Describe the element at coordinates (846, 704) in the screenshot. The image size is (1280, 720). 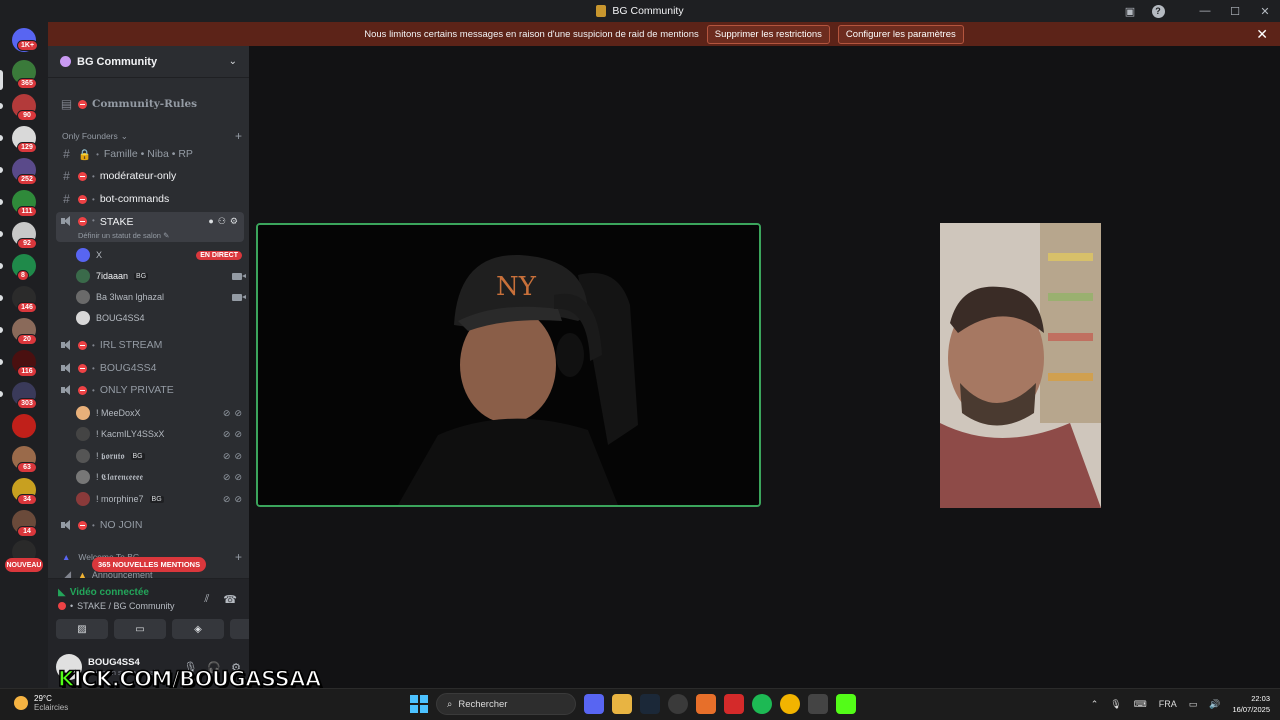
I see `kick-app-icon` at that location.